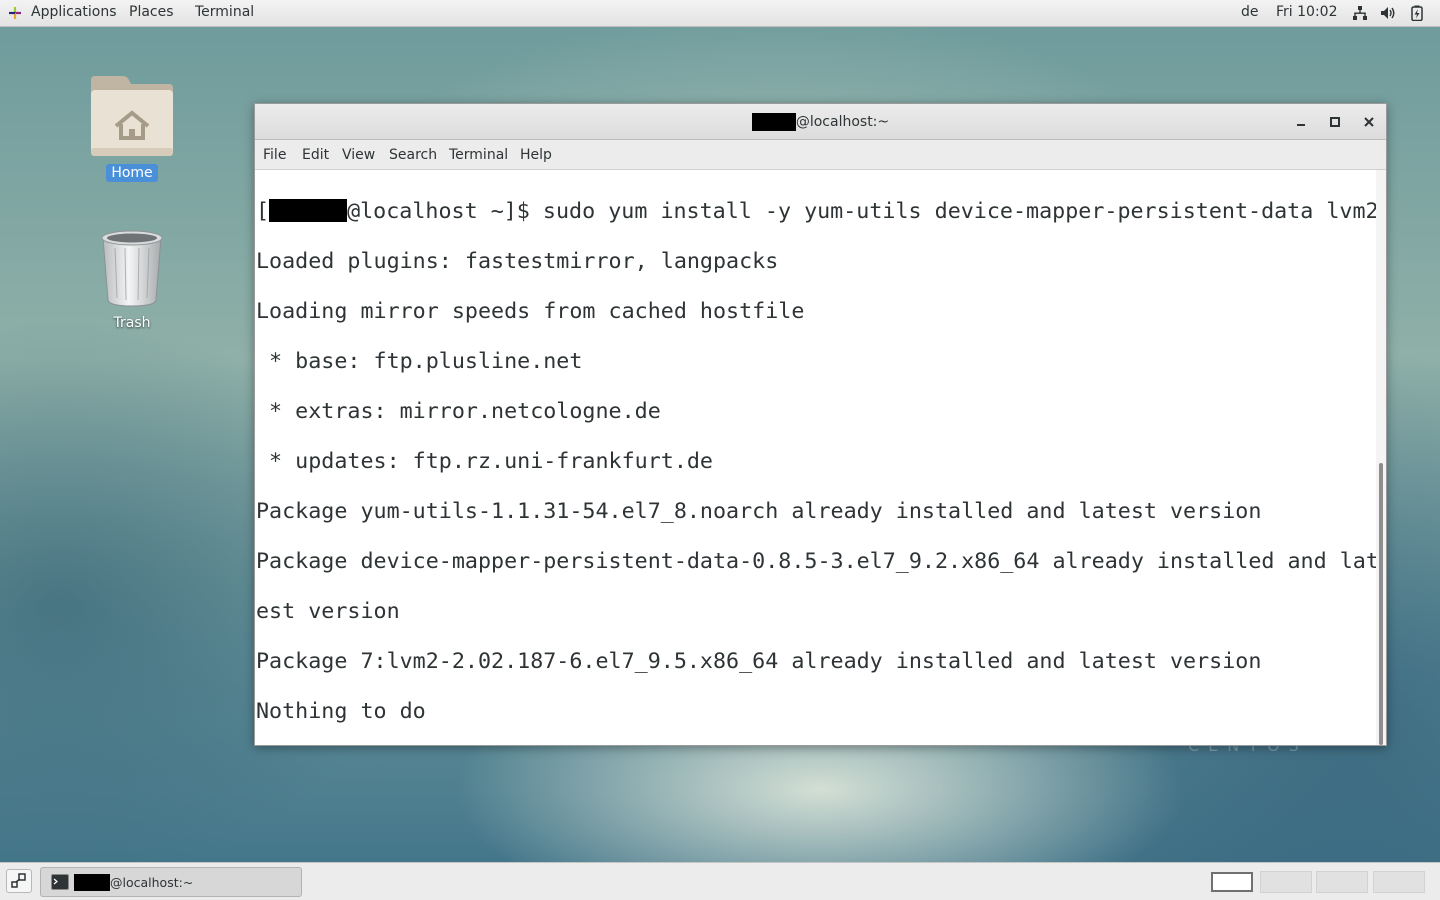 This screenshot has height=900, width=1440. Describe the element at coordinates (1301, 122) in the screenshot. I see `minimize-icon` at that location.